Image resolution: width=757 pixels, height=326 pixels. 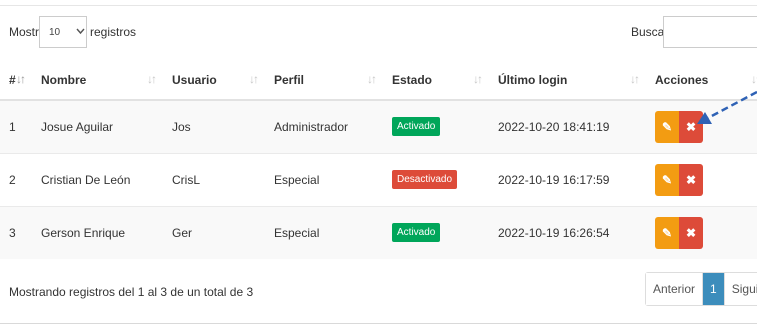 I want to click on pagination: Anterior 1 Siguiente, so click(x=701, y=289).